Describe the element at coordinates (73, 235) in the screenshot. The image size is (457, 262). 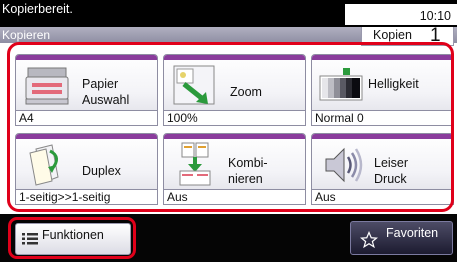
I see `functions-label: Funktionen` at that location.